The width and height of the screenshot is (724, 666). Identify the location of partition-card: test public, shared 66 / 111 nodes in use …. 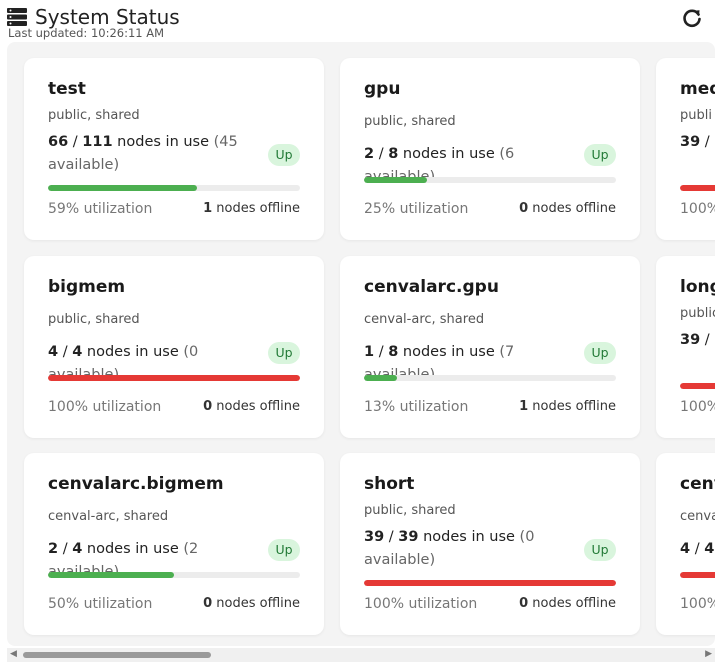
(174, 149).